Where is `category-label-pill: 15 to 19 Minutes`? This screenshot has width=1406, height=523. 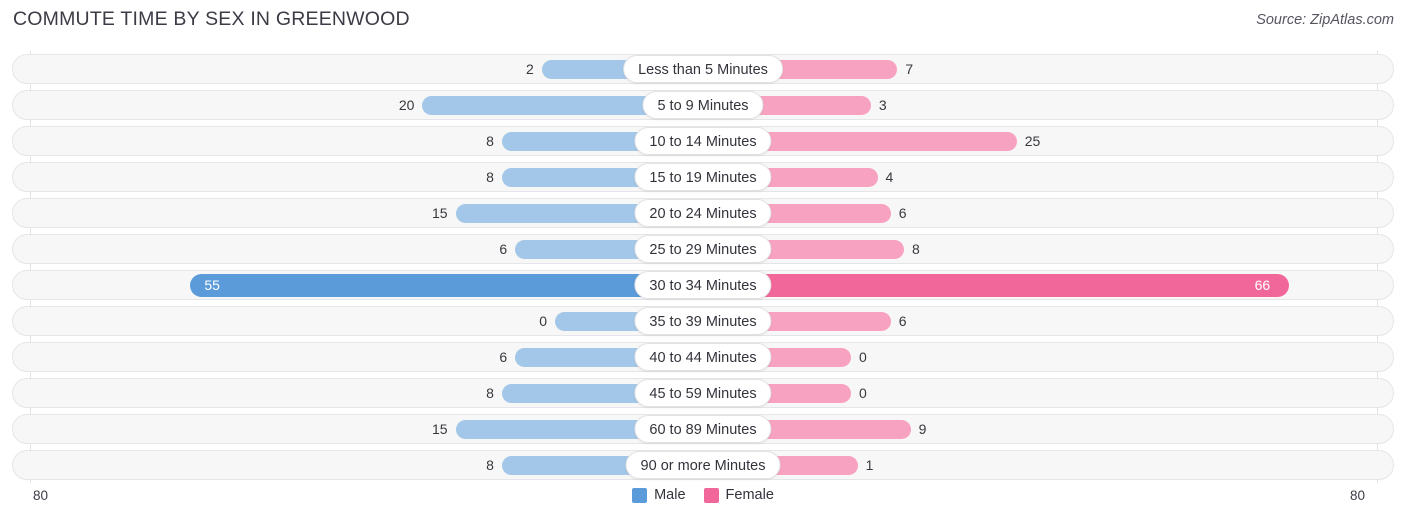
category-label-pill: 15 to 19 Minutes is located at coordinates (703, 177).